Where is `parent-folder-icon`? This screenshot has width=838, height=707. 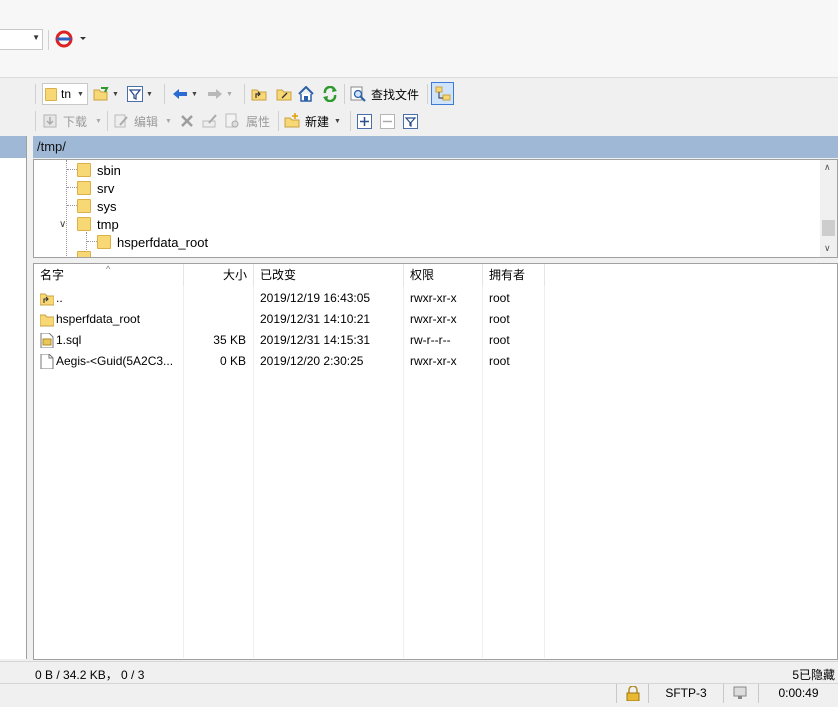 parent-folder-icon is located at coordinates (259, 94).